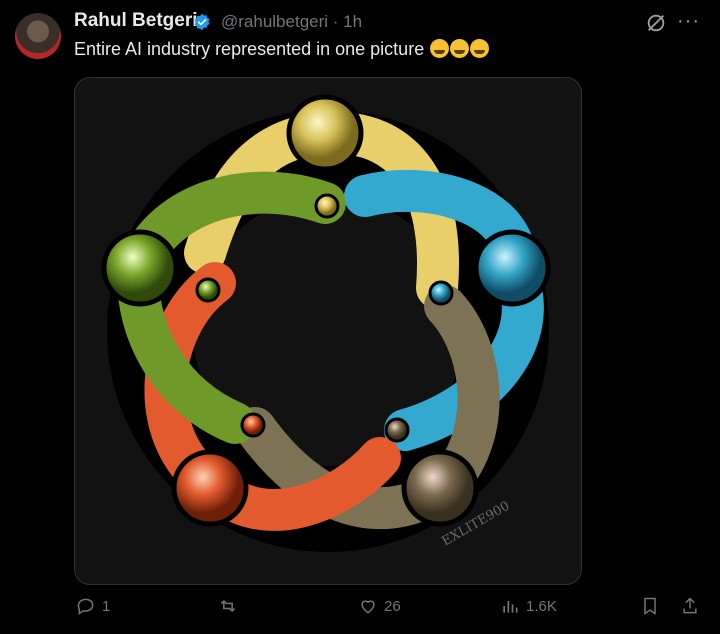  I want to click on reply-button: 1, so click(93, 606).